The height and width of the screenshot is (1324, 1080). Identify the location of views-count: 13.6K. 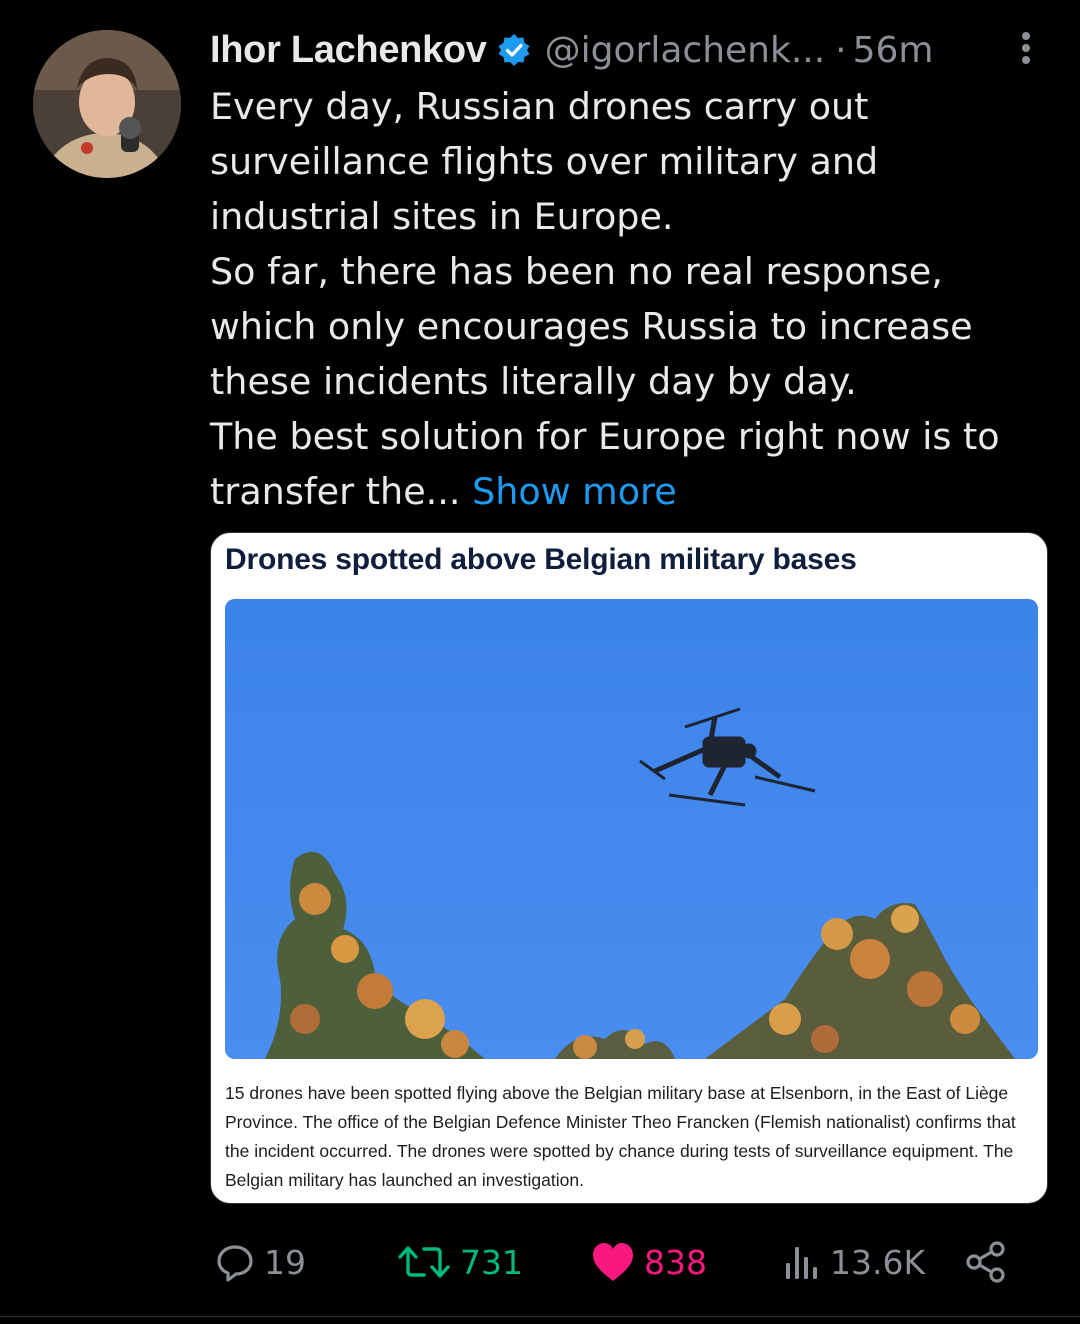
(878, 1262).